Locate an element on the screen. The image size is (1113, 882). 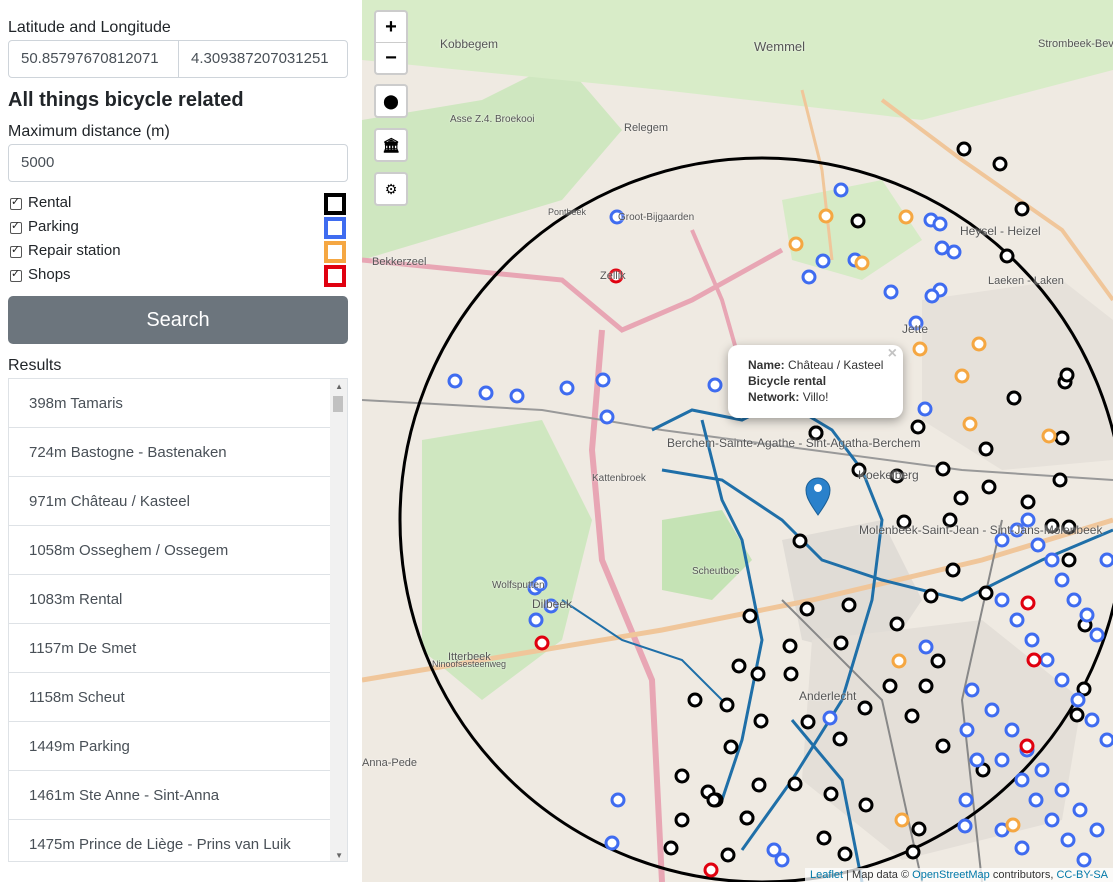
category-repair-station: Repair station is located at coordinates (178, 252).